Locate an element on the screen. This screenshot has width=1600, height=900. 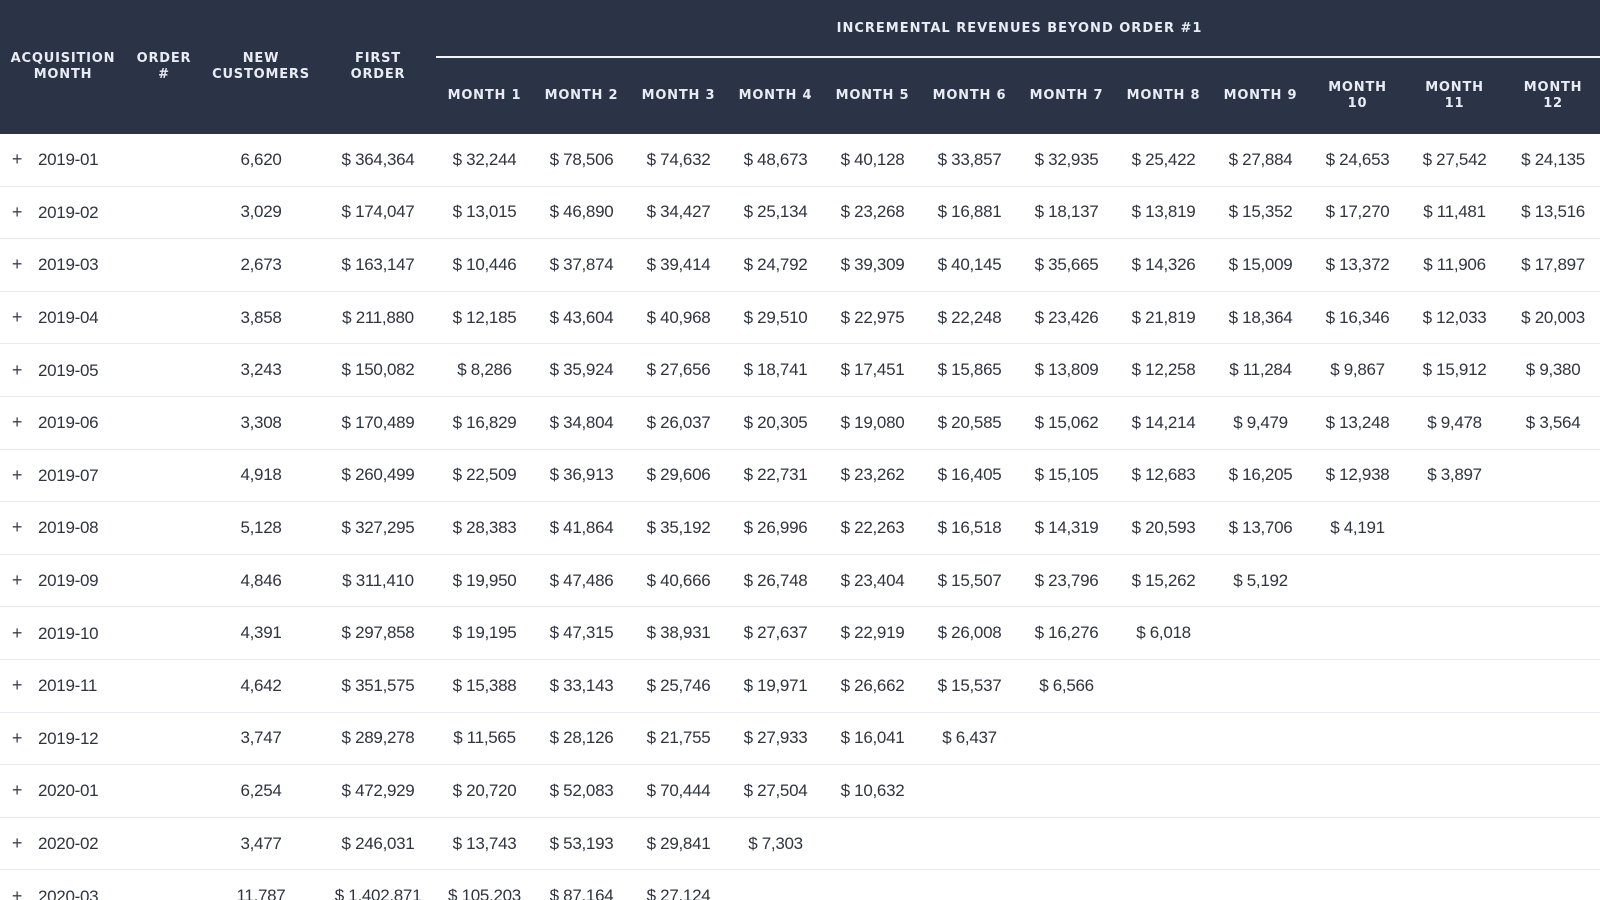
column-header-acquisition-month: ACQUISITION MONTH is located at coordinates (63, 67).